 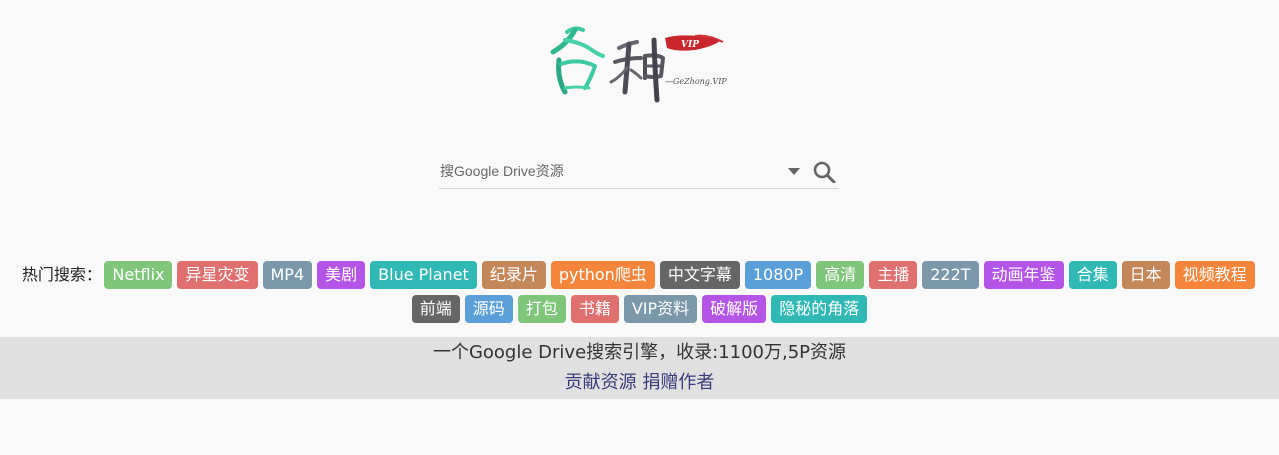 What do you see at coordinates (1214, 275) in the screenshot?
I see `hot-tag: 视频教程` at bounding box center [1214, 275].